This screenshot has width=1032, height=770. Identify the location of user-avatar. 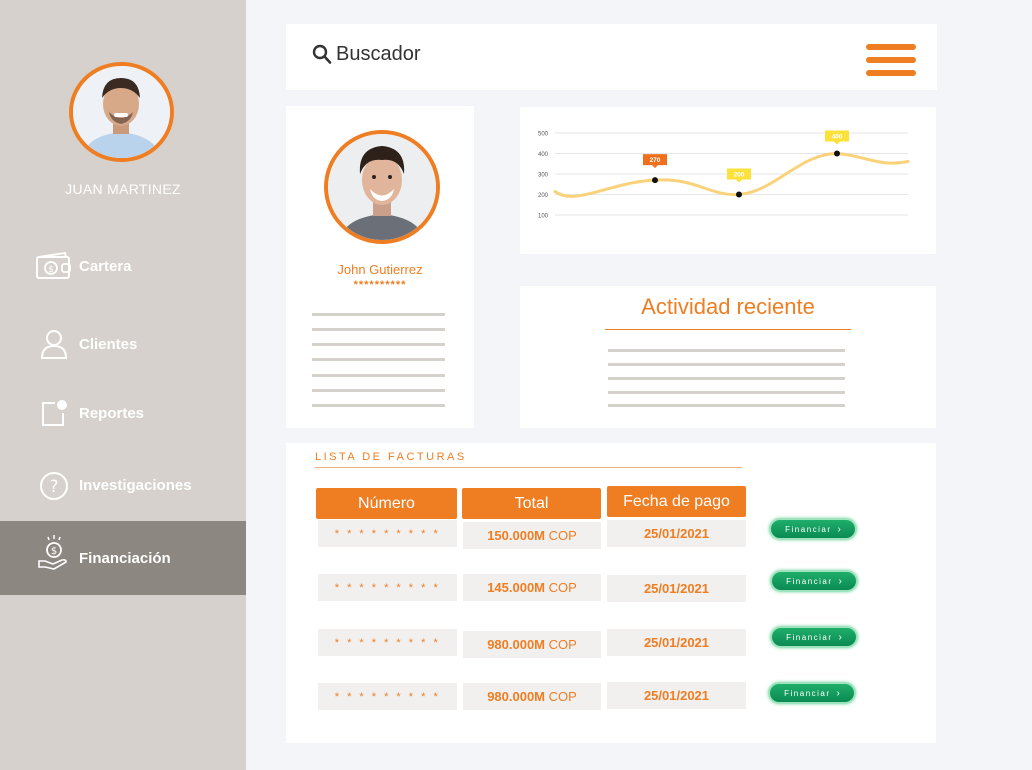
(121, 112).